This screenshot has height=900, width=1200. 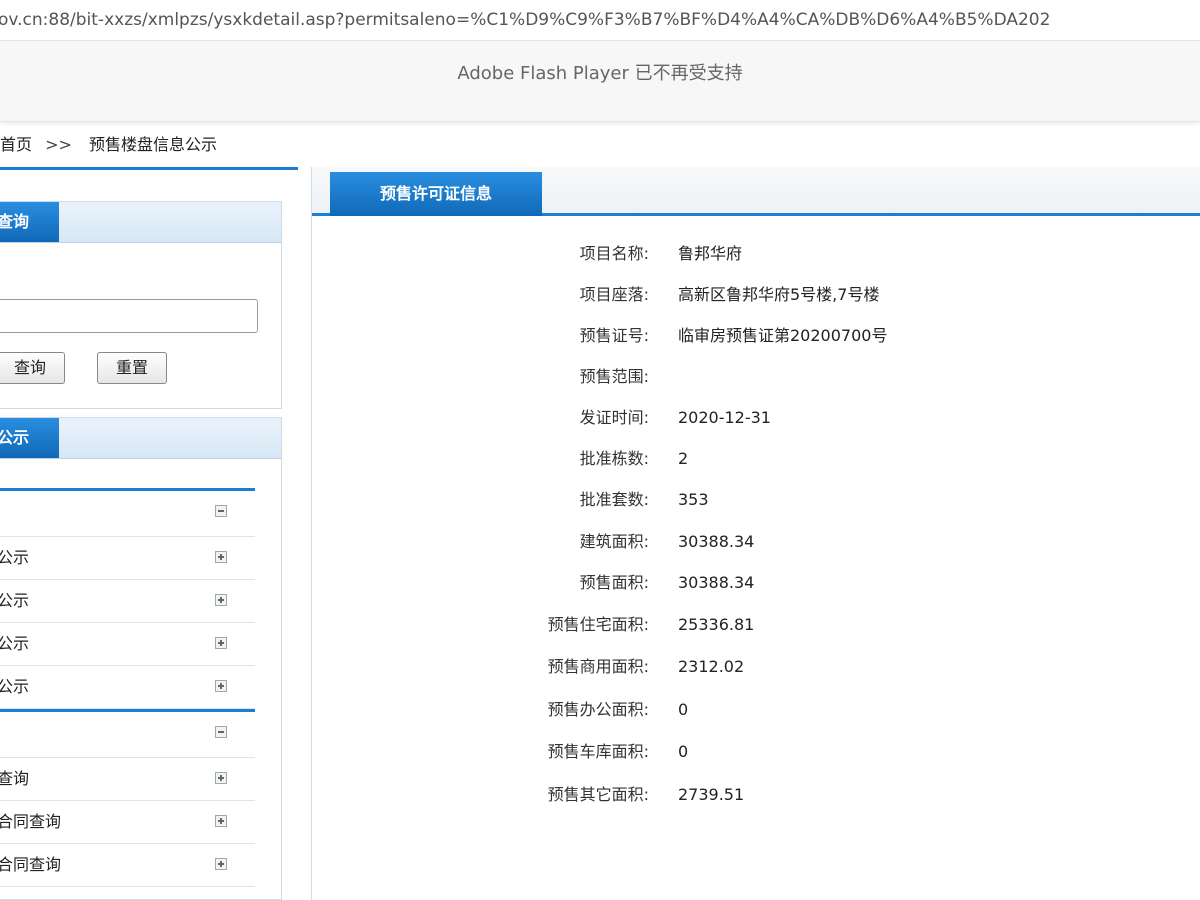 I want to click on info-row: 项目名称: 鲁邦华府, so click(x=756, y=254).